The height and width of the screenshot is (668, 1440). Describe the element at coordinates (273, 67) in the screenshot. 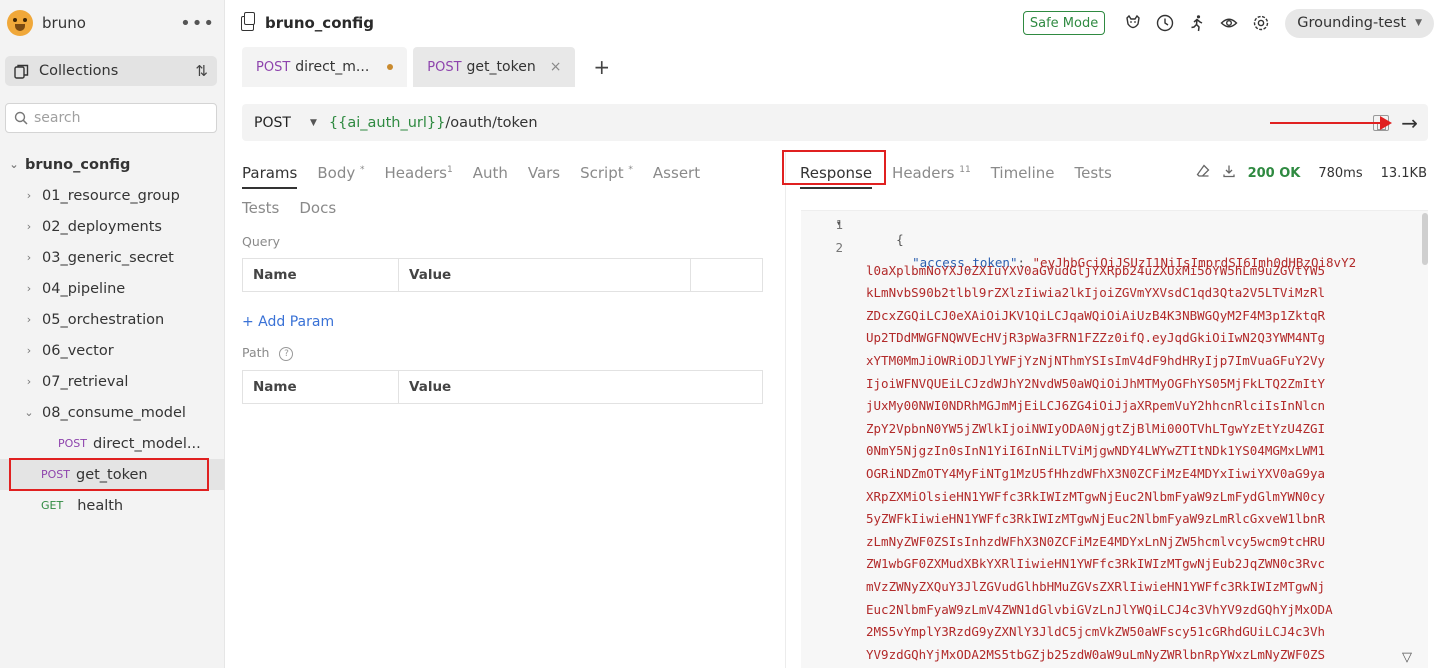

I see `tab-method: POST` at that location.